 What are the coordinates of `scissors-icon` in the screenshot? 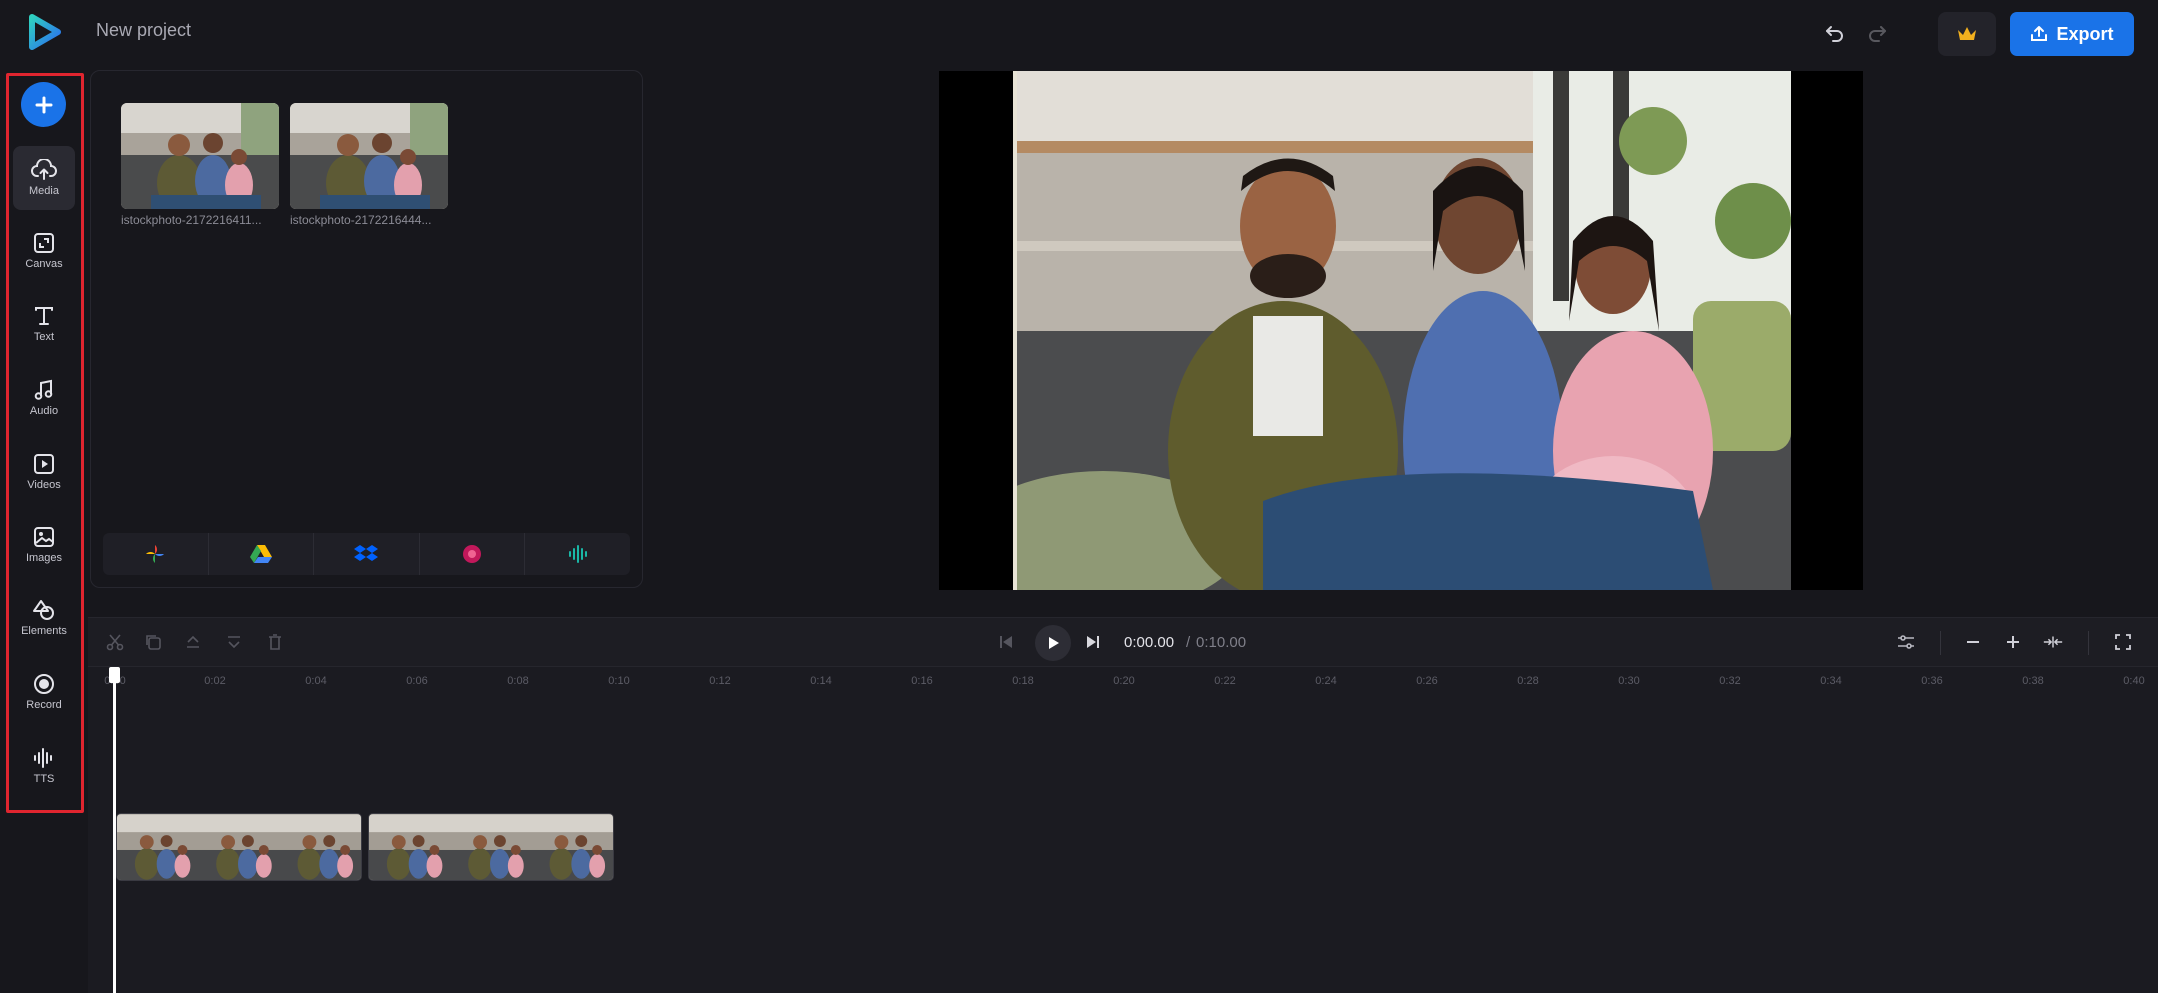 It's located at (115, 642).